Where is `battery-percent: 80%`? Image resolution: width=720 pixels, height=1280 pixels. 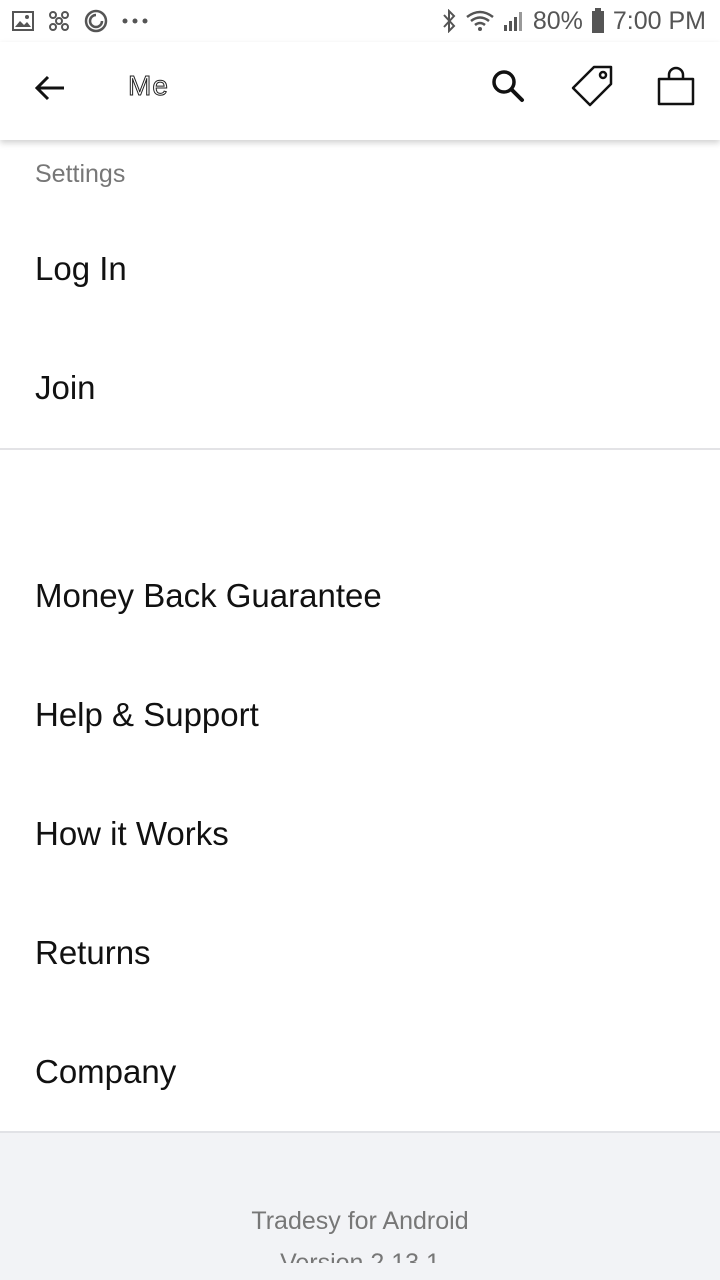 battery-percent: 80% is located at coordinates (557, 20).